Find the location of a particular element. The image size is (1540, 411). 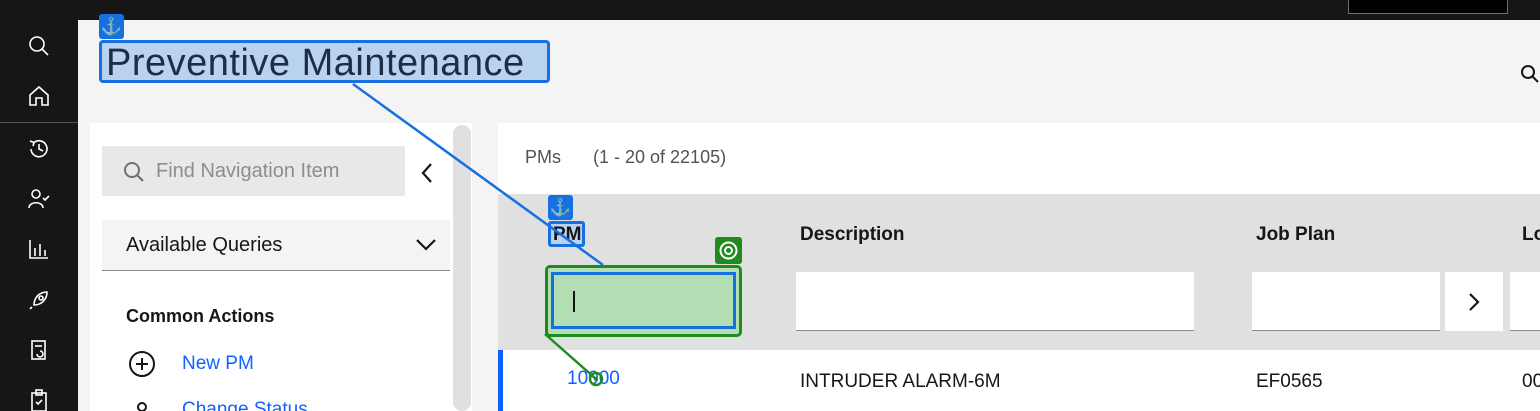

top-bar-field is located at coordinates (1428, 7).